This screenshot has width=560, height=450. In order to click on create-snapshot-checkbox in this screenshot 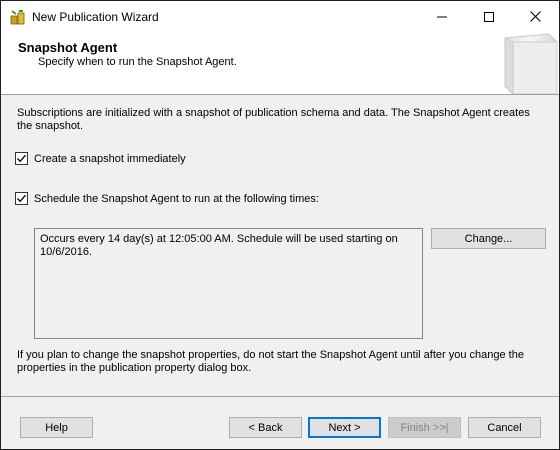, I will do `click(21, 158)`.